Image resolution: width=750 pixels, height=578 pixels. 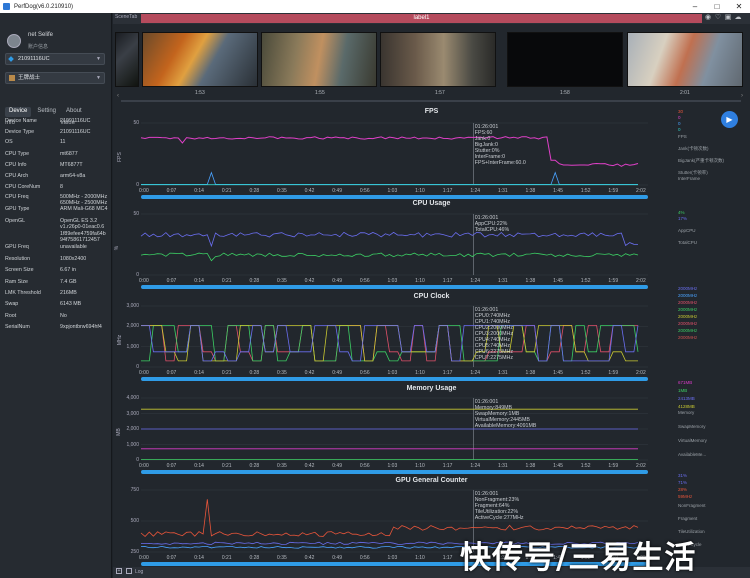 I want to click on maximize-icon: □, so click(x=717, y=6).